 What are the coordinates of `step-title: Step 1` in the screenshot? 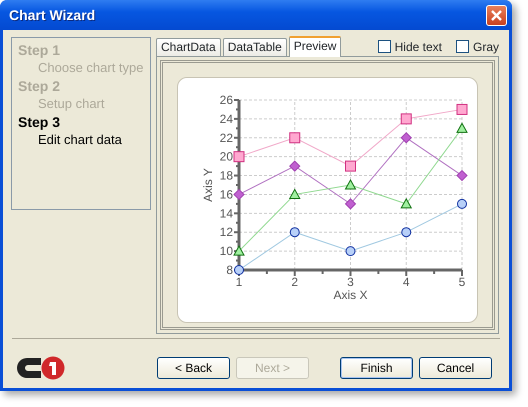 It's located at (40, 50).